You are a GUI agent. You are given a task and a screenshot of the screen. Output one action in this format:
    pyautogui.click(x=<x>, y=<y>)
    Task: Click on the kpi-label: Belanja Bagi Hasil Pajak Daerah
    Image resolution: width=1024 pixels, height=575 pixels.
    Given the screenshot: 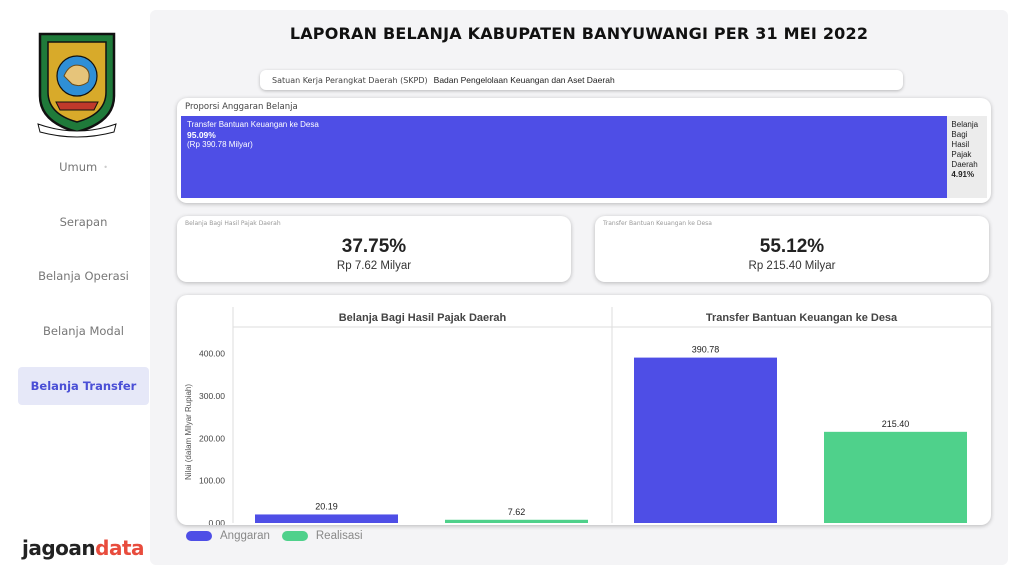 What is the action you would take?
    pyautogui.click(x=233, y=223)
    